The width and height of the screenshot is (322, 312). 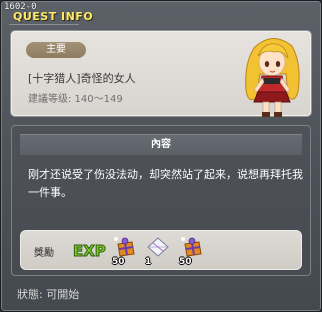 I want to click on quest-name: [十字猎人]奇怪的女人, so click(x=82, y=78).